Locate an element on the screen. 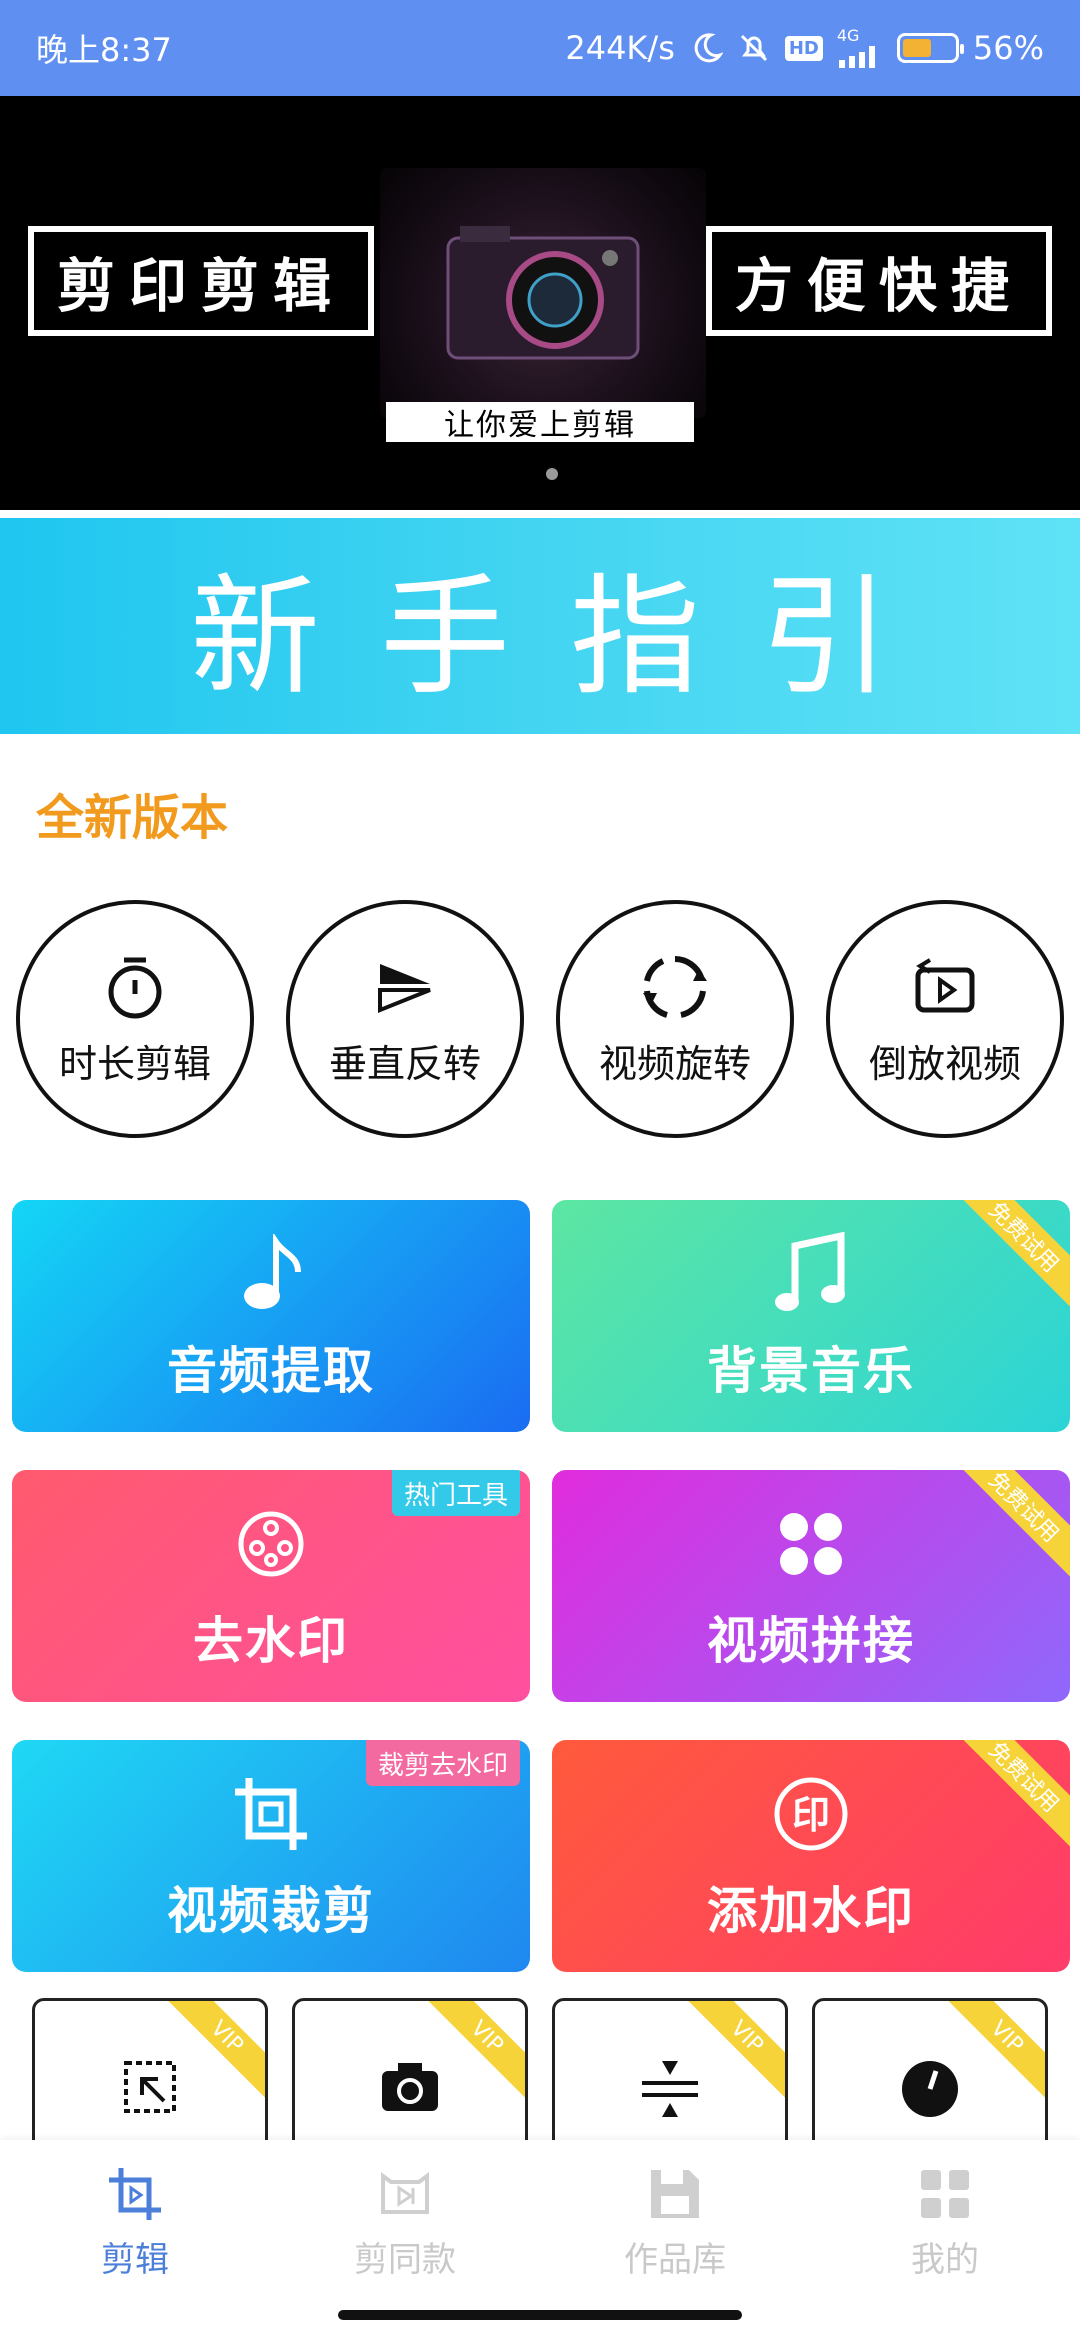 The image size is (1080, 2340). save-disk-icon is located at coordinates (675, 2194).